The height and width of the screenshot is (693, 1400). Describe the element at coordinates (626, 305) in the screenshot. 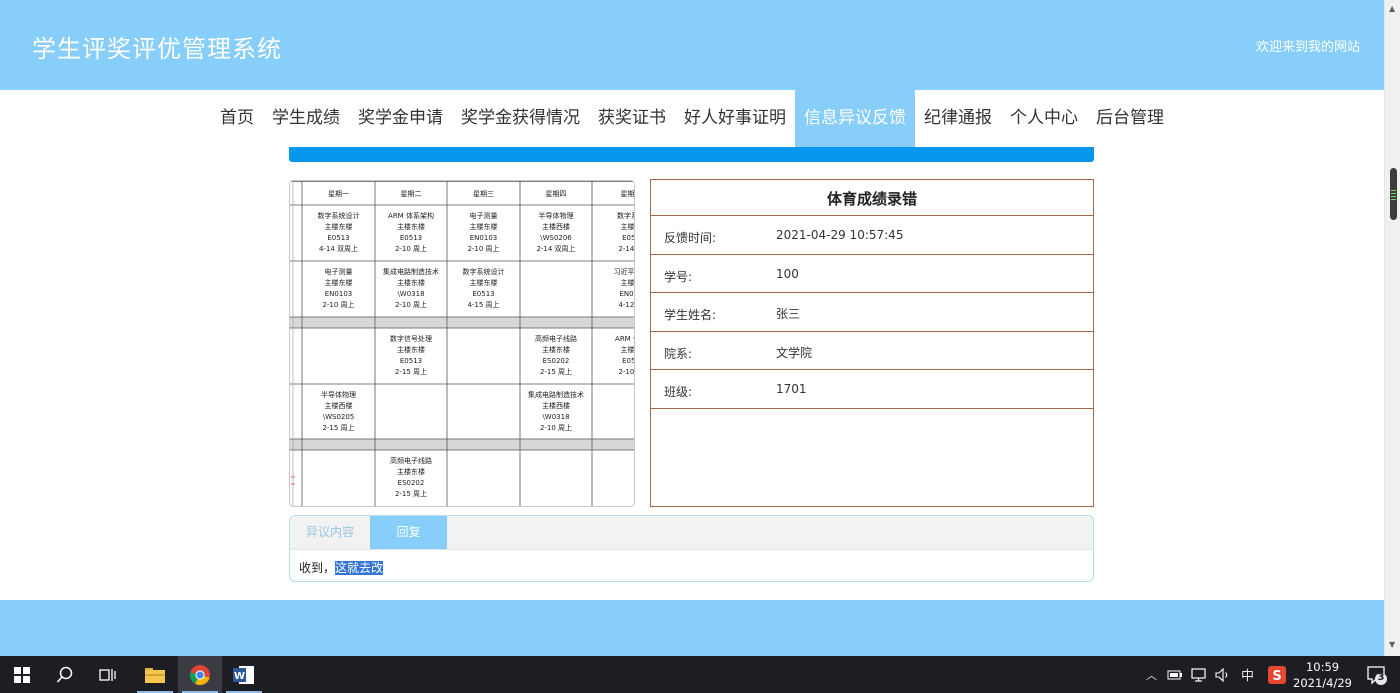

I see `timetable-cell-text: 4-12 周` at that location.